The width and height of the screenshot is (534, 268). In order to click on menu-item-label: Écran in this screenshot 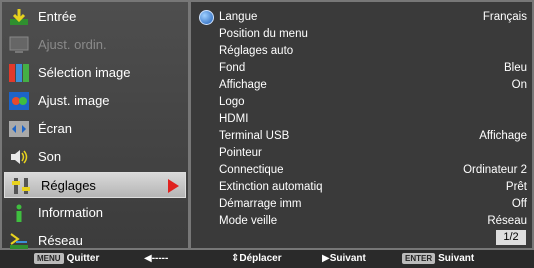, I will do `click(55, 128)`.